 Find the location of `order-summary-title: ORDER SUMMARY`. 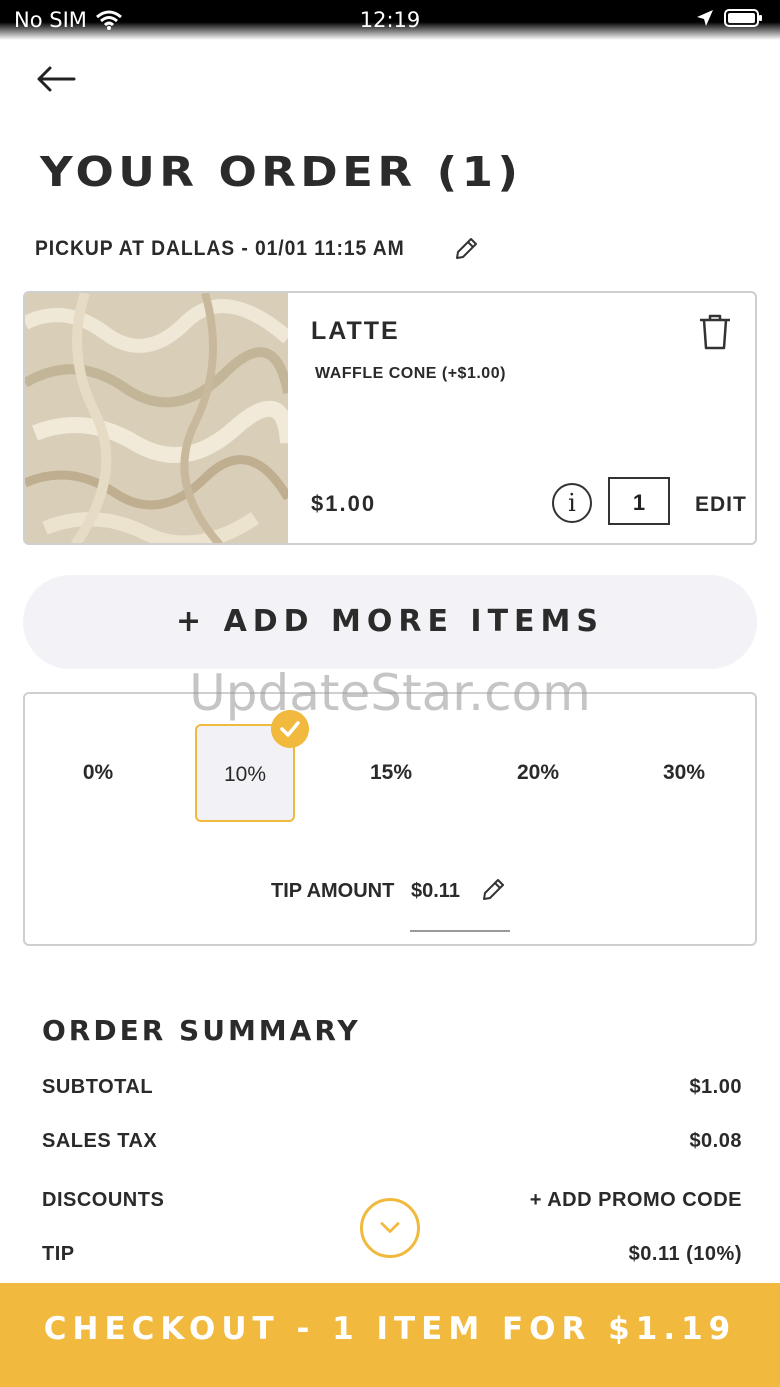

order-summary-title: ORDER SUMMARY is located at coordinates (201, 1030).